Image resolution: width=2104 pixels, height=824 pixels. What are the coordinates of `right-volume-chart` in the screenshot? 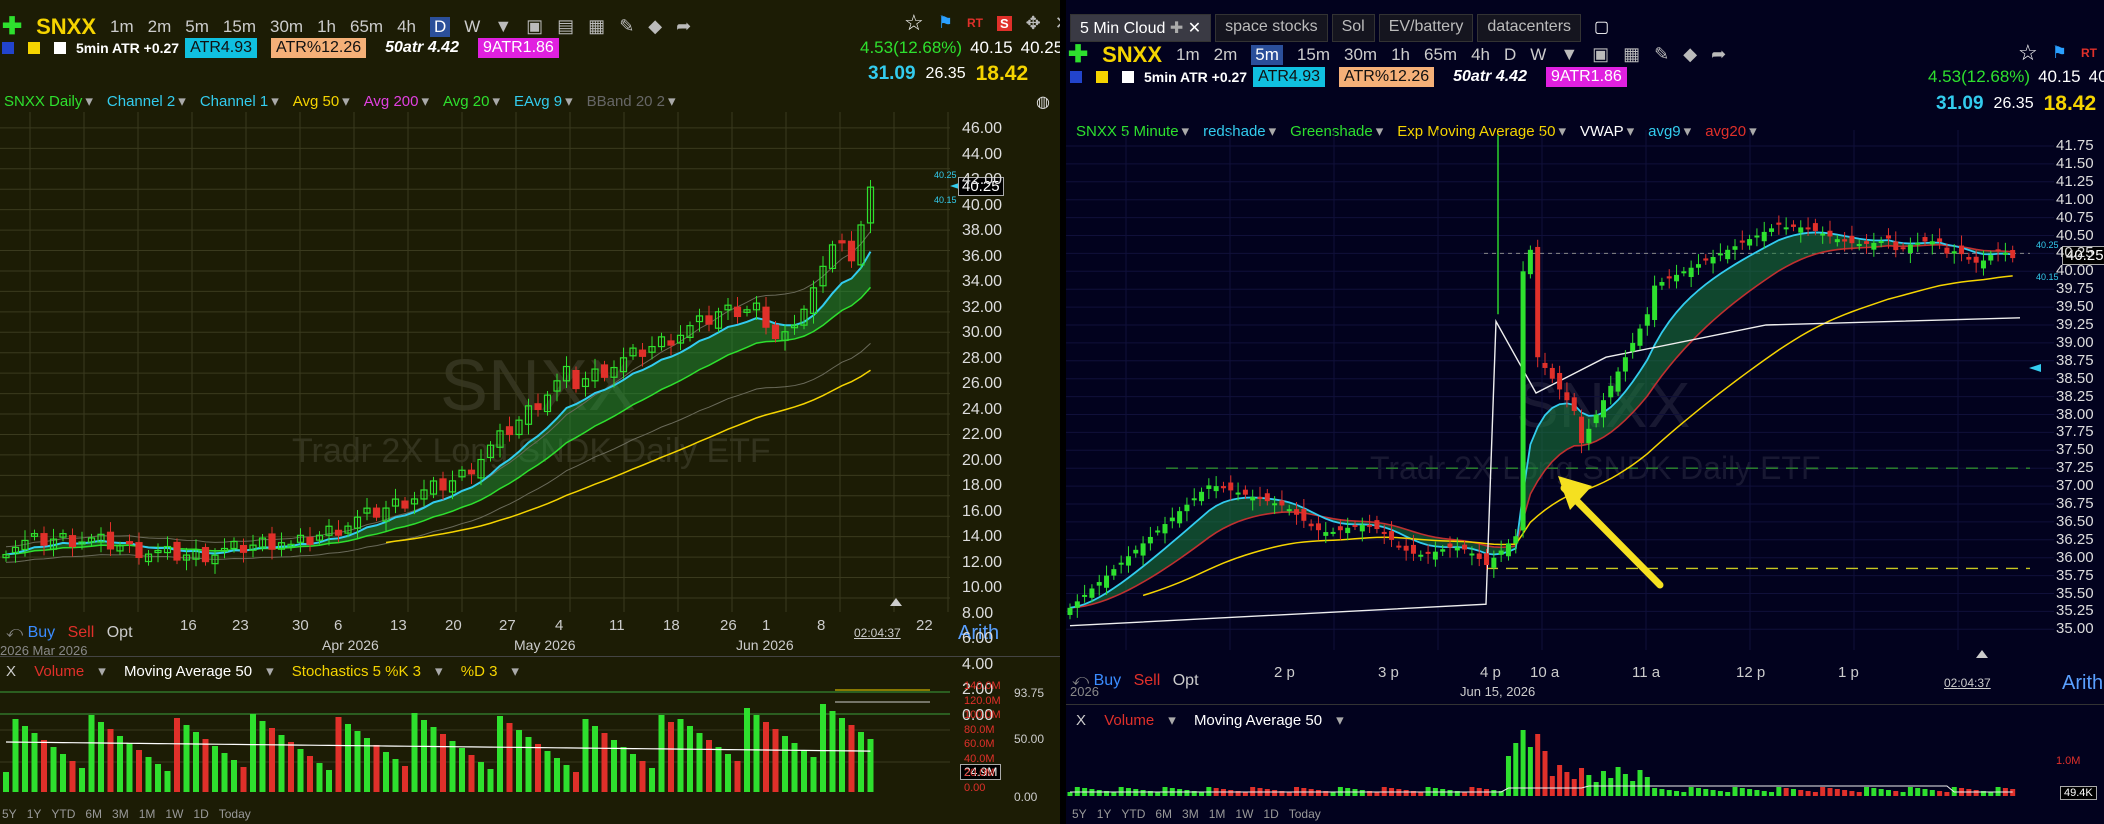 It's located at (1585, 768).